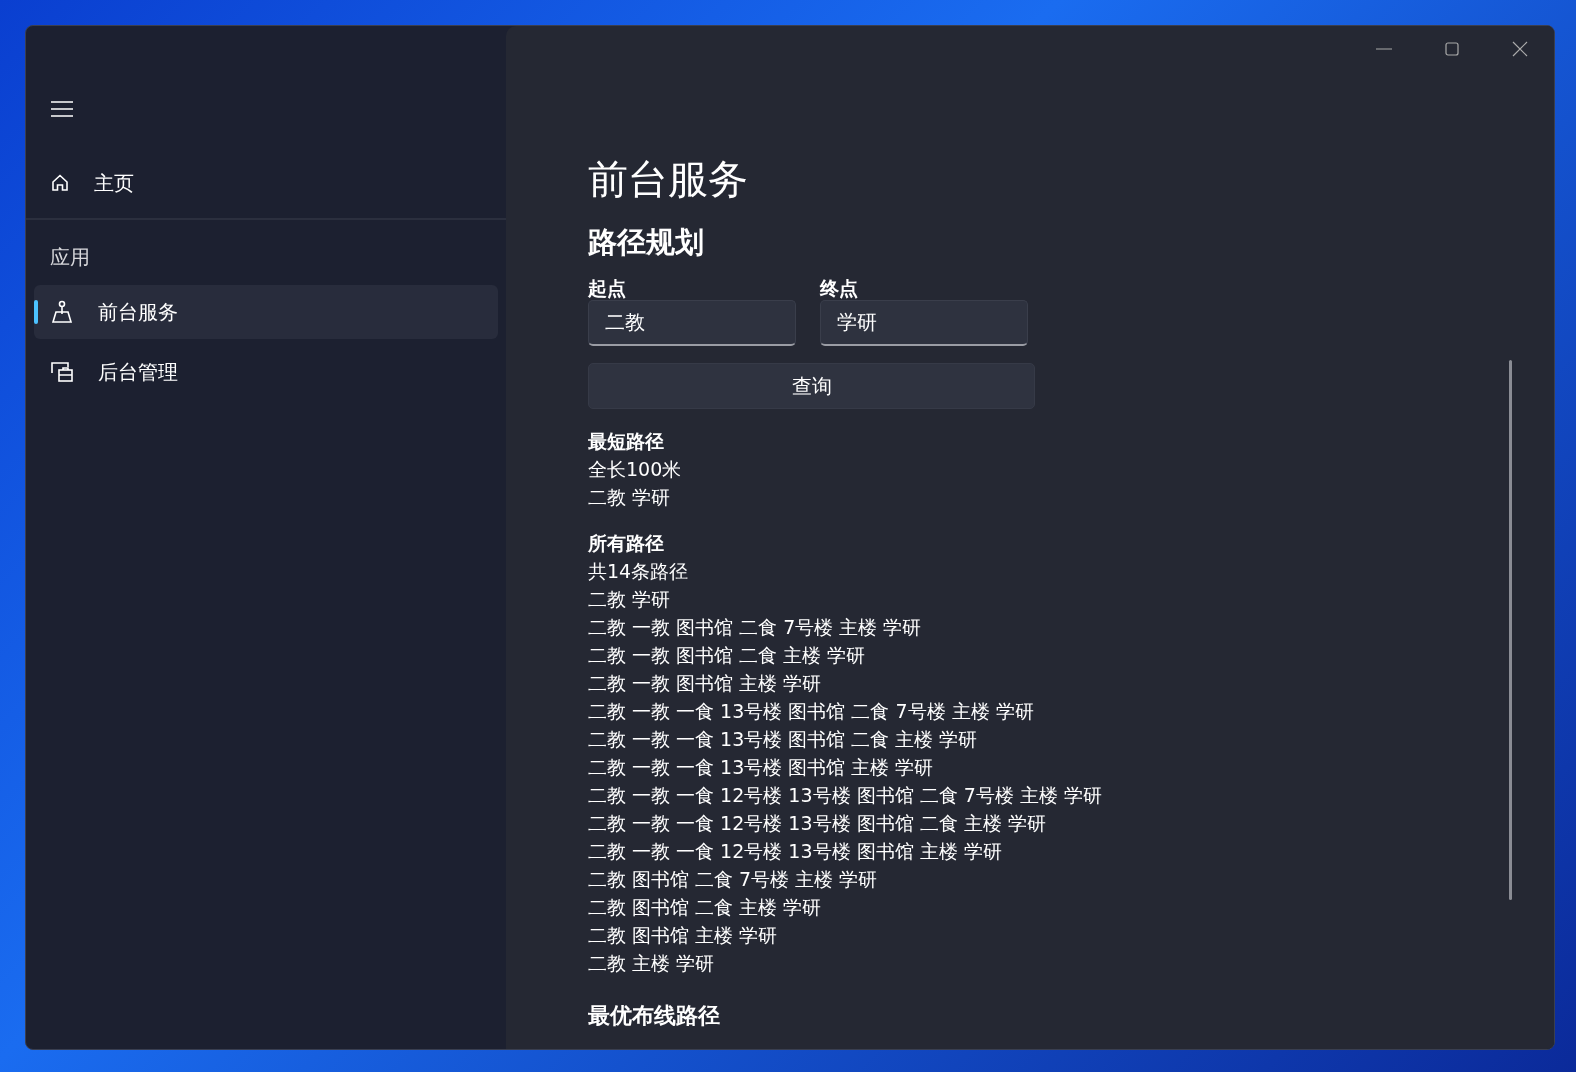  I want to click on window-printer-icon, so click(62, 372).